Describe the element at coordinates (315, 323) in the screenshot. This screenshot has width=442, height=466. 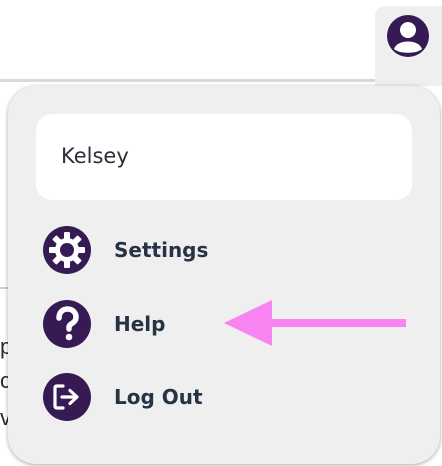
I see `annotation-arrow-icon` at that location.